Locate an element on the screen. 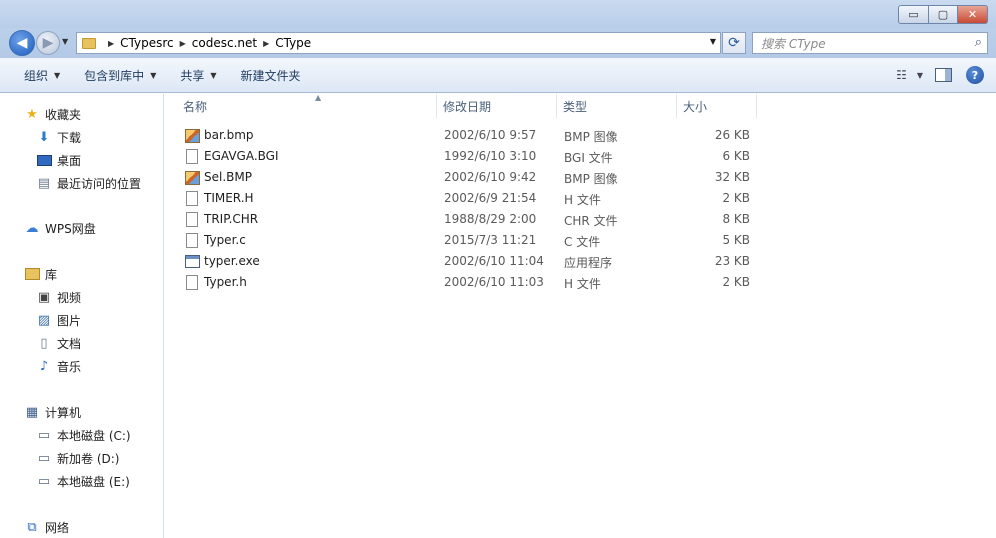 The height and width of the screenshot is (538, 996). new-folder-button: 新建文件夹 is located at coordinates (271, 75).